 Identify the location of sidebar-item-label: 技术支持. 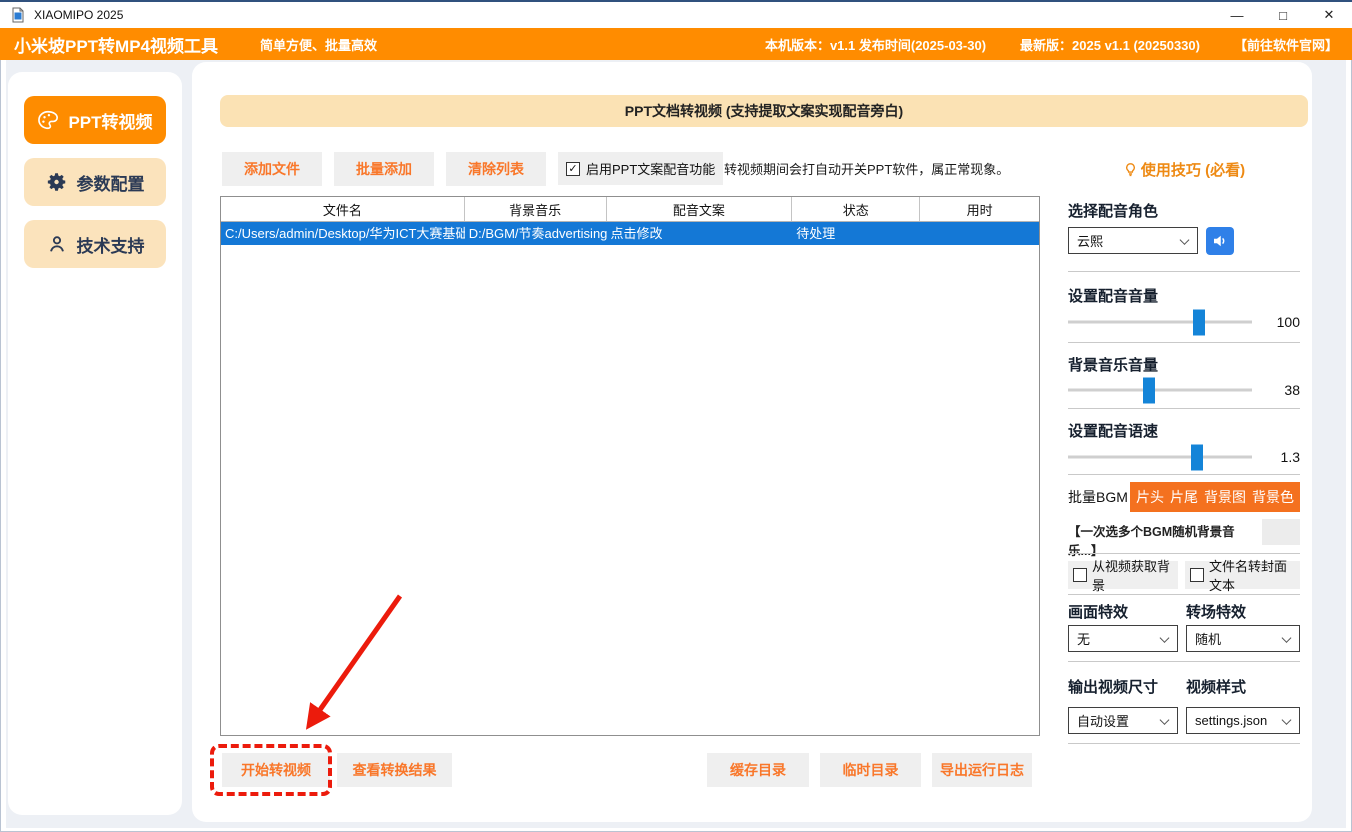
(110, 246).